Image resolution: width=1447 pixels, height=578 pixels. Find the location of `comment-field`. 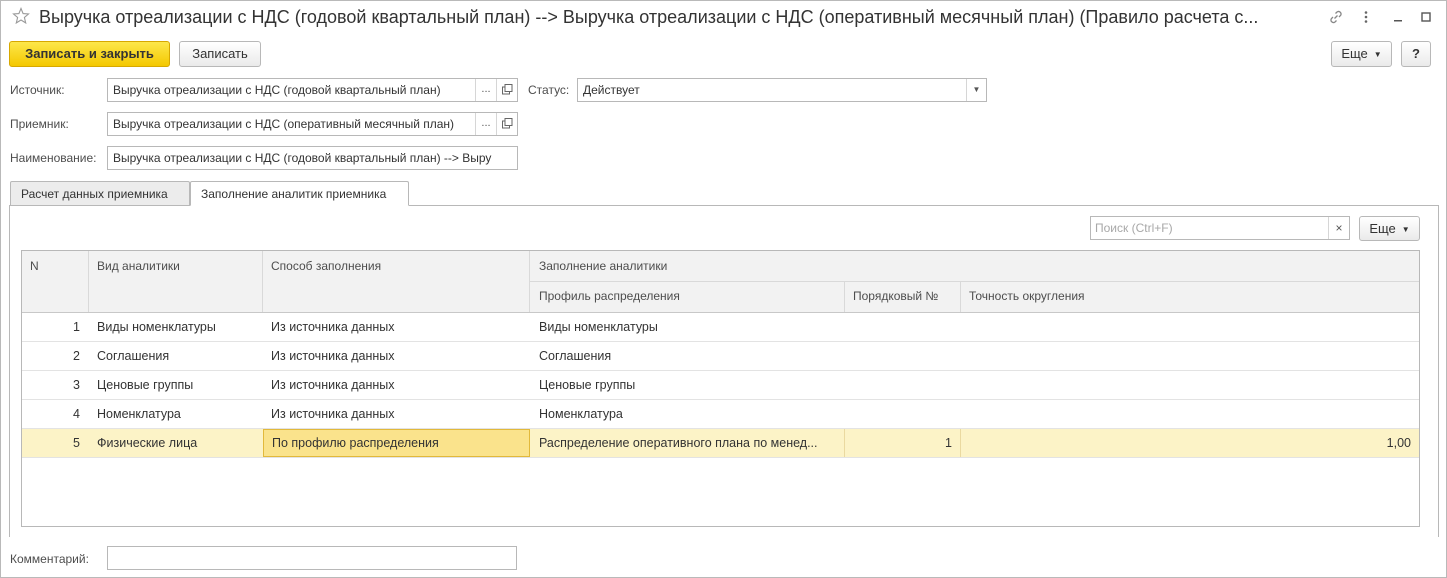

comment-field is located at coordinates (312, 558).